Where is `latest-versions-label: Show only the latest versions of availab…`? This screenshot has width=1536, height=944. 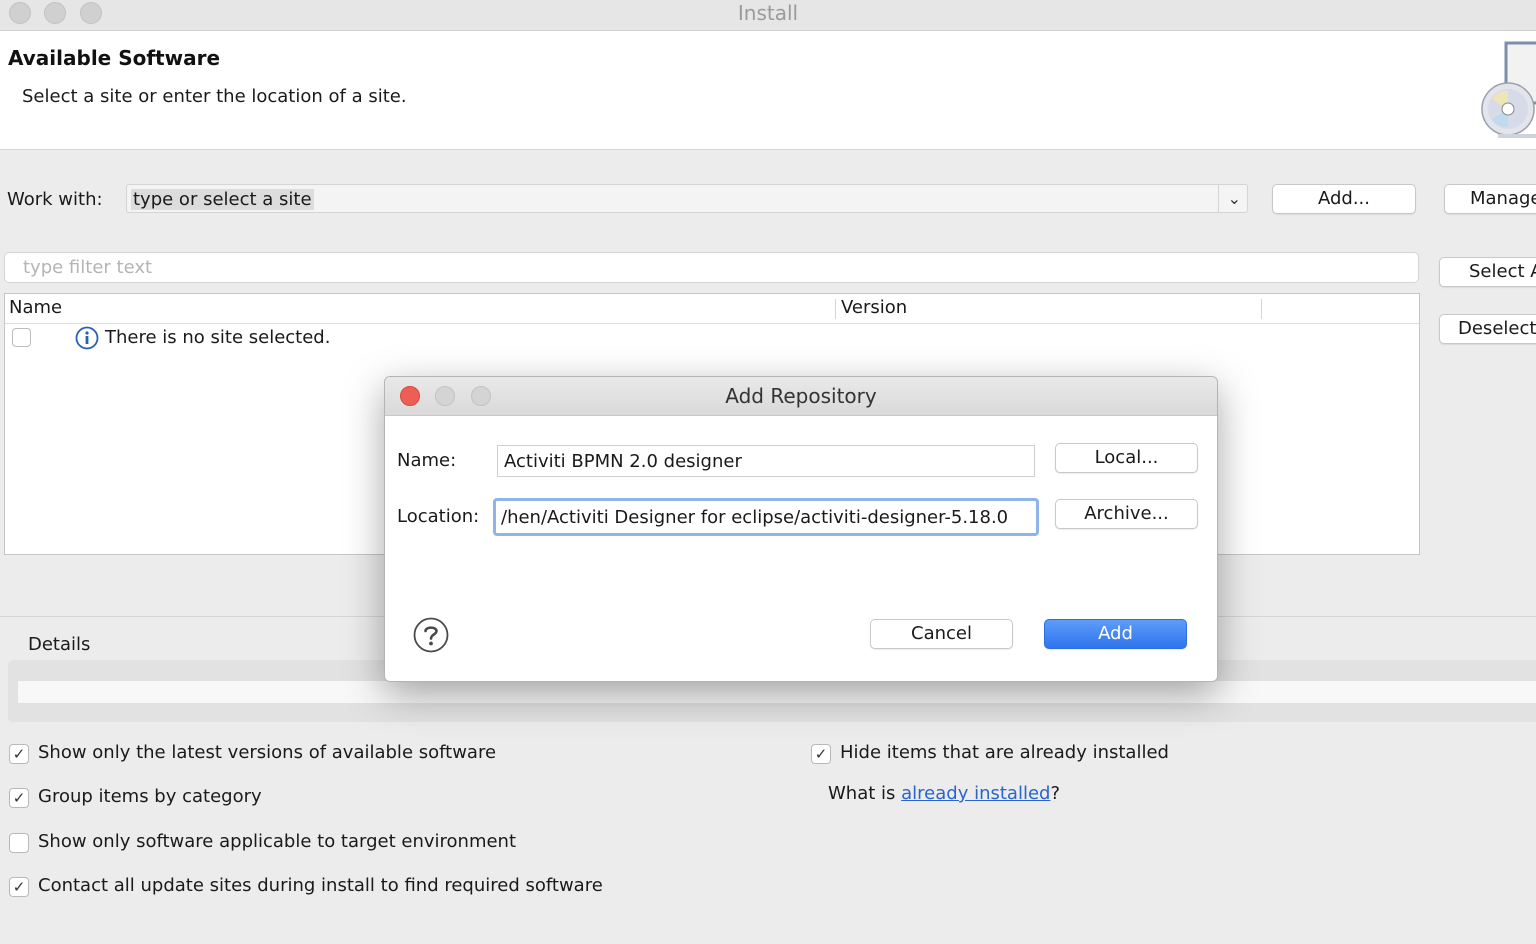 latest-versions-label: Show only the latest versions of availab… is located at coordinates (267, 752).